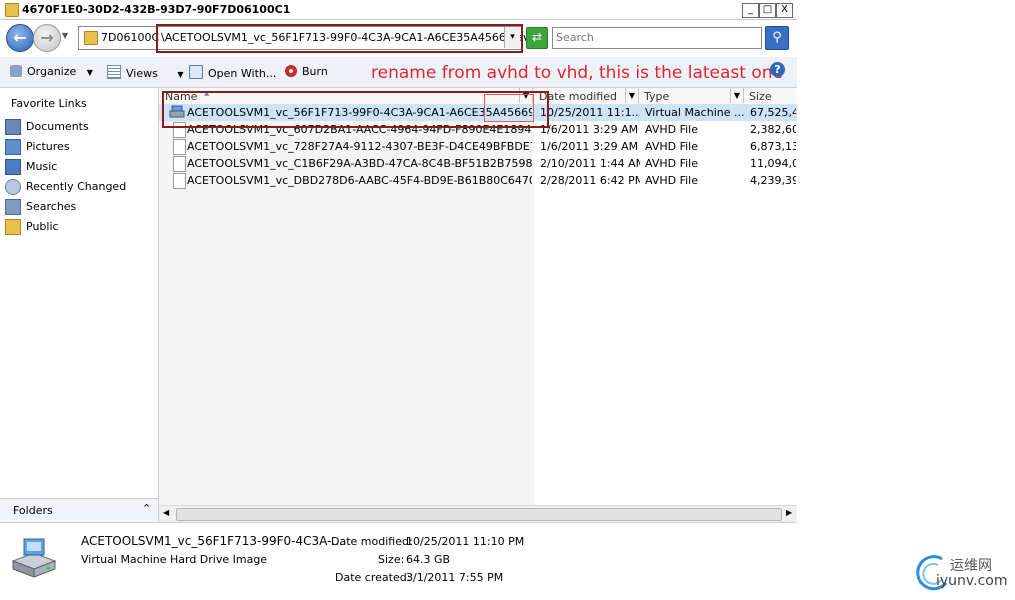  Describe the element at coordinates (13, 187) in the screenshot. I see `recently-changed-icon` at that location.